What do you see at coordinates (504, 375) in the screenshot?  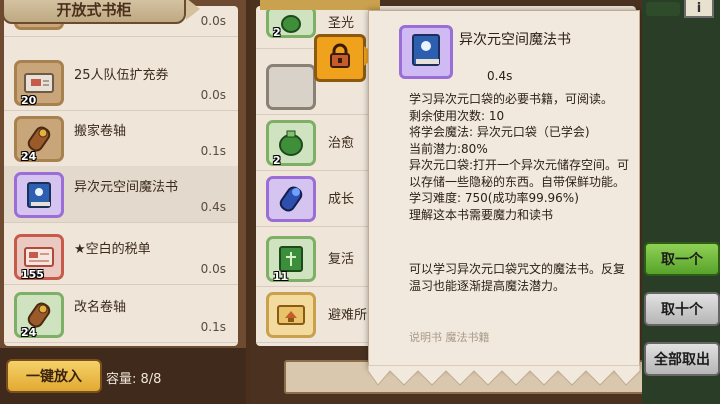 I see `tooltip-torn-edge` at bounding box center [504, 375].